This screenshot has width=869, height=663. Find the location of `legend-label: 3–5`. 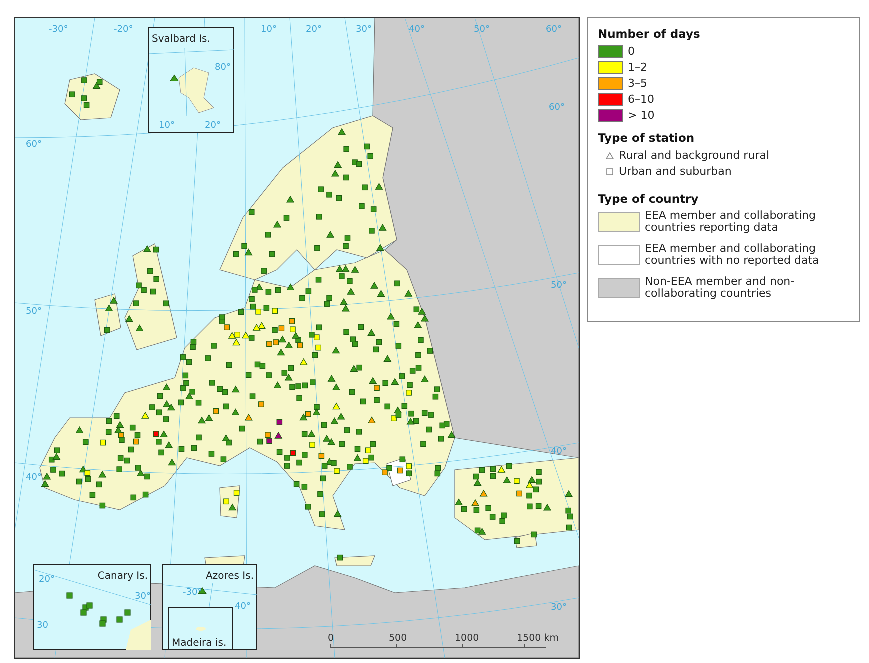

legend-label: 3–5 is located at coordinates (638, 83).